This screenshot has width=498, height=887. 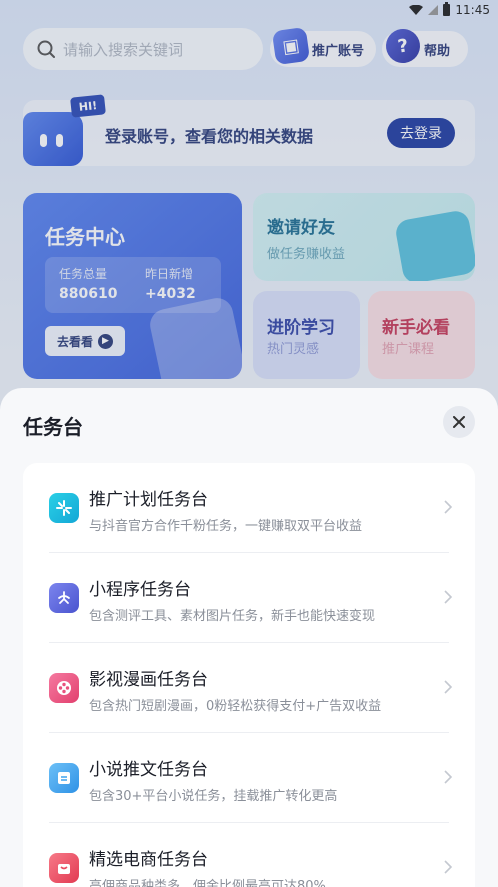 I want to click on task-item-novel-promotion: 小说推文任务台 包含30+平台小说任务，挂载推广转化更高, so click(x=251, y=778).